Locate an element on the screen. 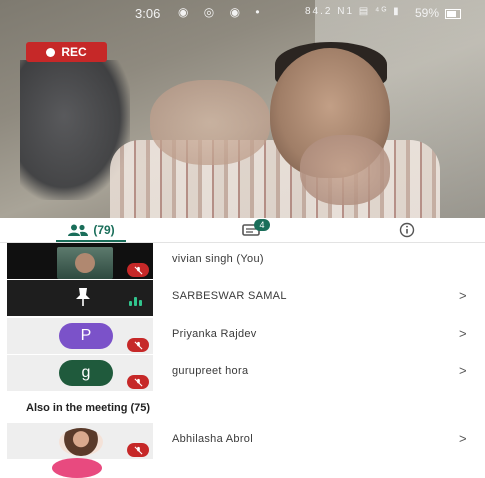 This screenshot has width=485, height=478. participant-row: Abhilasha Abrol > is located at coordinates (242, 441).